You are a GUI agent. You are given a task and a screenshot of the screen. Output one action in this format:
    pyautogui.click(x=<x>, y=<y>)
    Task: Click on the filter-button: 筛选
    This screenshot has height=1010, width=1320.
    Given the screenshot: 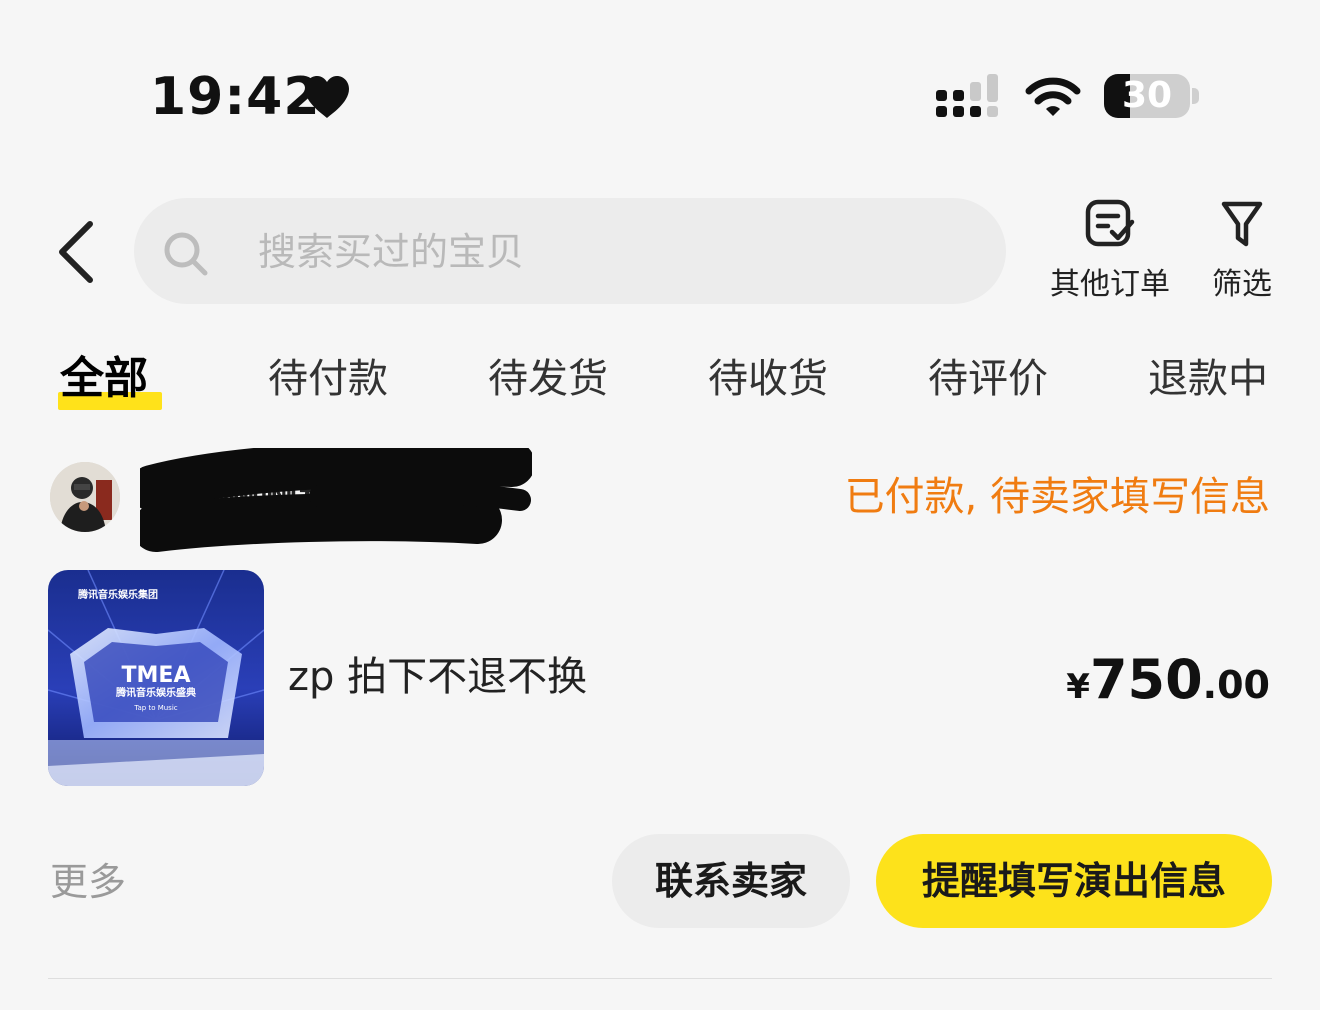 What is the action you would take?
    pyautogui.click(x=1242, y=254)
    